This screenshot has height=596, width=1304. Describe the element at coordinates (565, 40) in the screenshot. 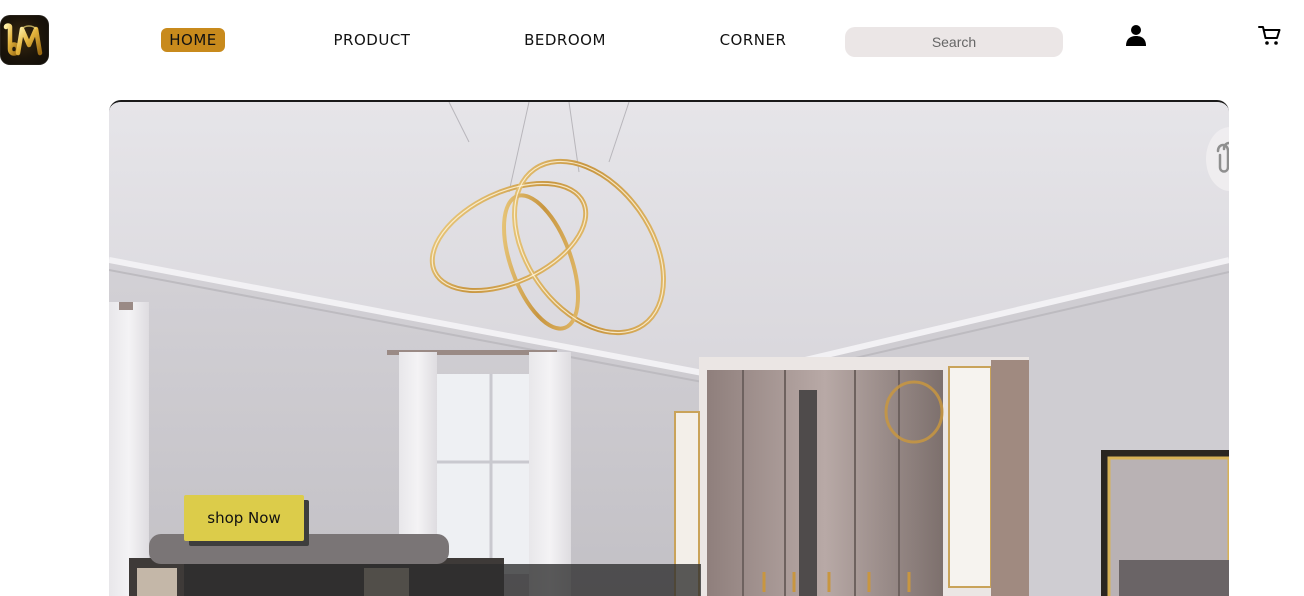

I see `nav-bedroom: BEDROOM` at that location.